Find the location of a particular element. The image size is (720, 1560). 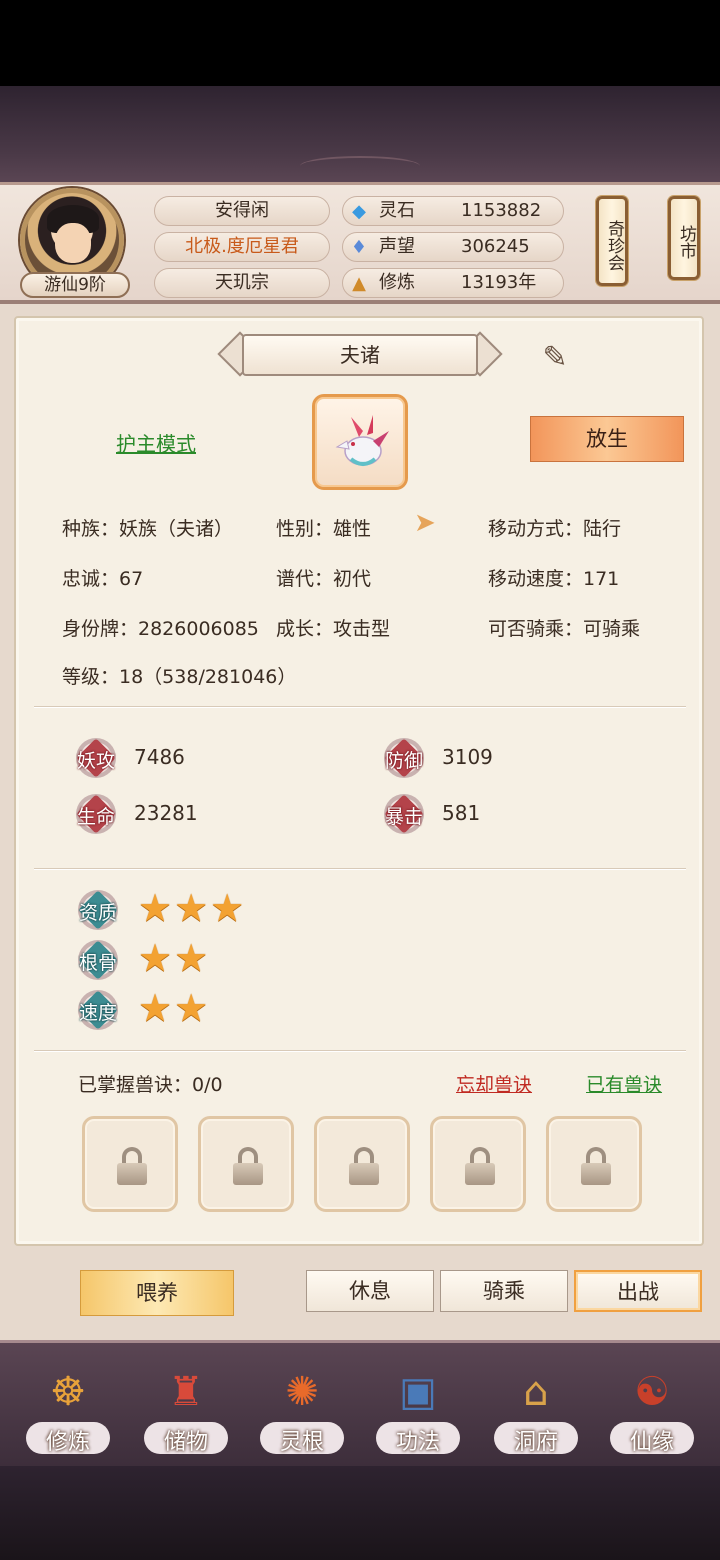

bottom-decor-band is located at coordinates (360, 1513).